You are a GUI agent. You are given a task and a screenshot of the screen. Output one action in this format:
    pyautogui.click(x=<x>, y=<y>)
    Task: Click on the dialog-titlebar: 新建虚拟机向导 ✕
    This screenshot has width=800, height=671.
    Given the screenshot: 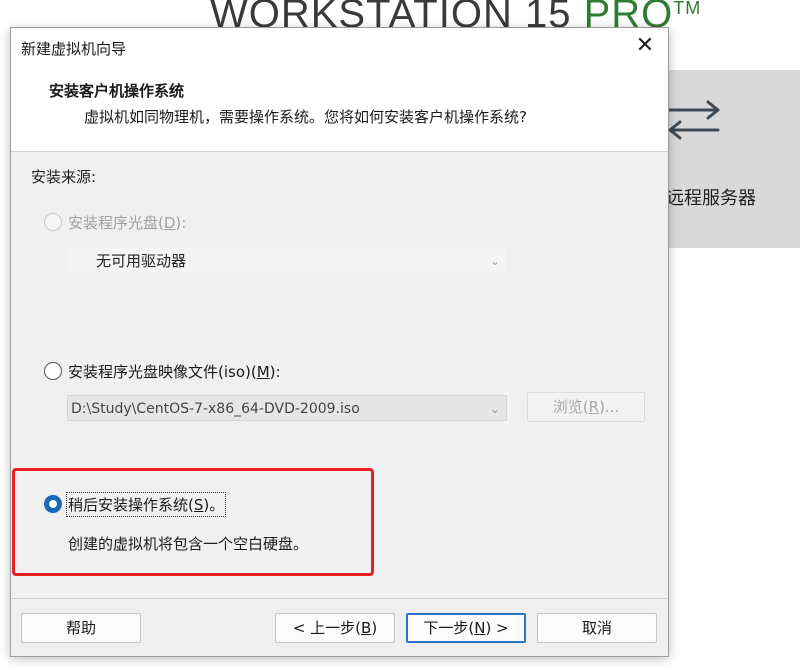 What is the action you would take?
    pyautogui.click(x=339, y=47)
    